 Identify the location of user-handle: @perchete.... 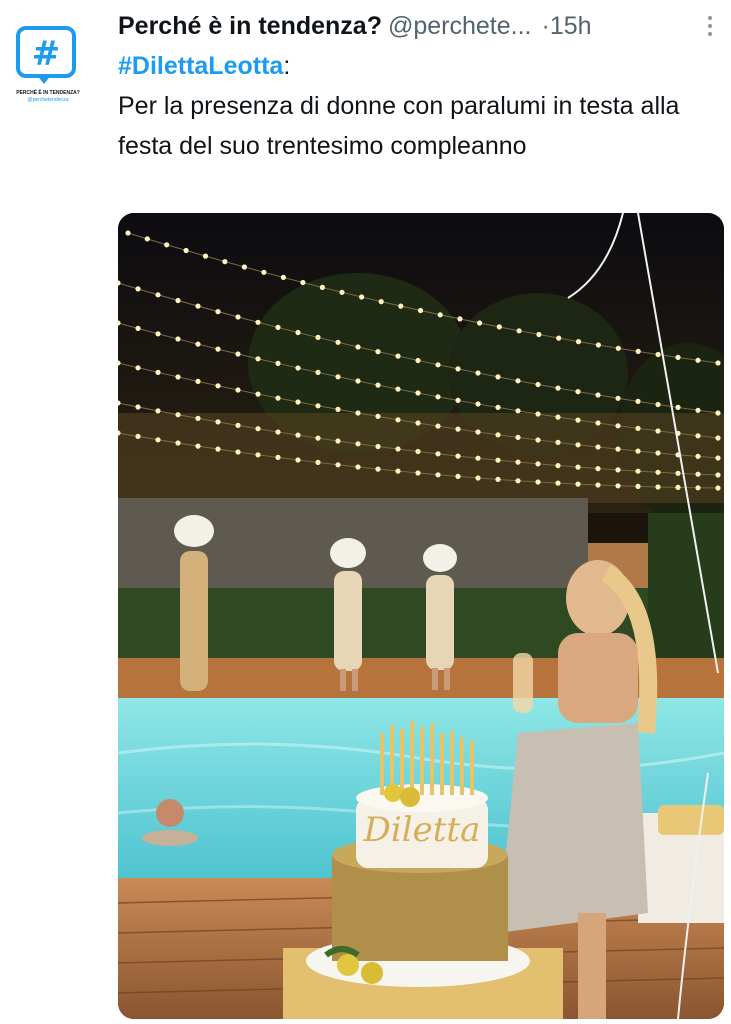
(460, 26).